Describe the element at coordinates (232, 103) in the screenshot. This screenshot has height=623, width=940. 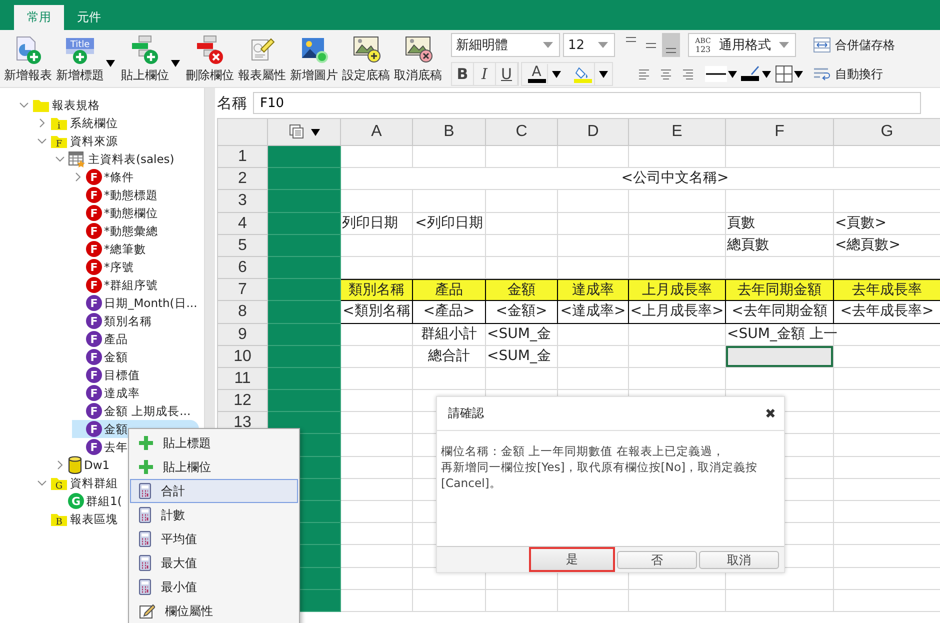
I see `name-label: 名稱` at that location.